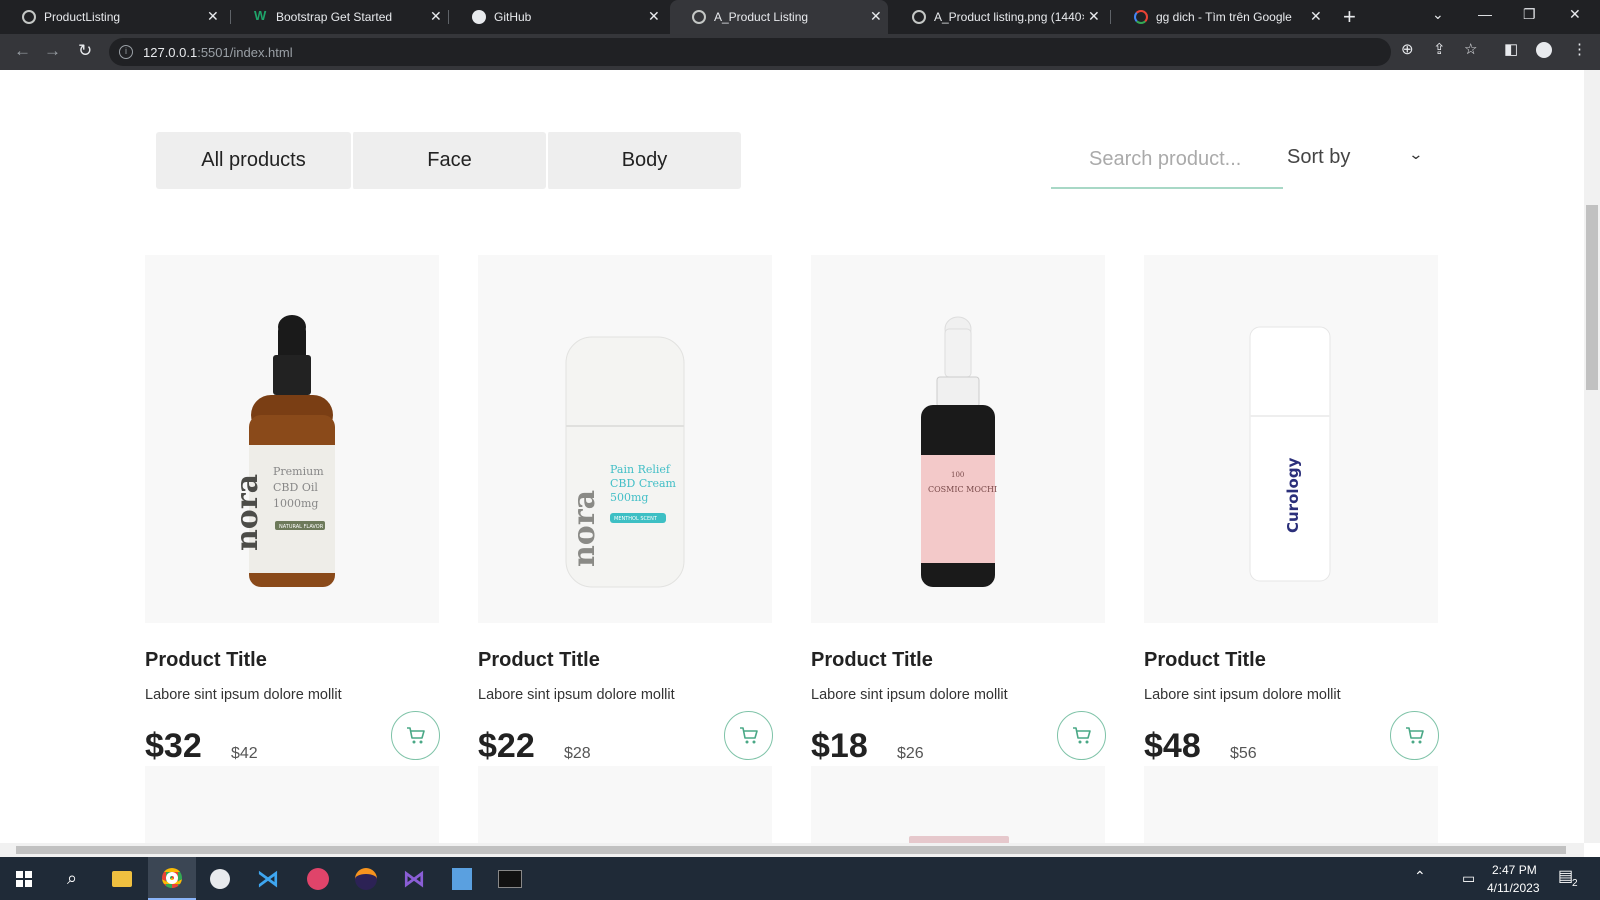  Describe the element at coordinates (959, 839) in the screenshot. I see `product-image-peek` at that location.